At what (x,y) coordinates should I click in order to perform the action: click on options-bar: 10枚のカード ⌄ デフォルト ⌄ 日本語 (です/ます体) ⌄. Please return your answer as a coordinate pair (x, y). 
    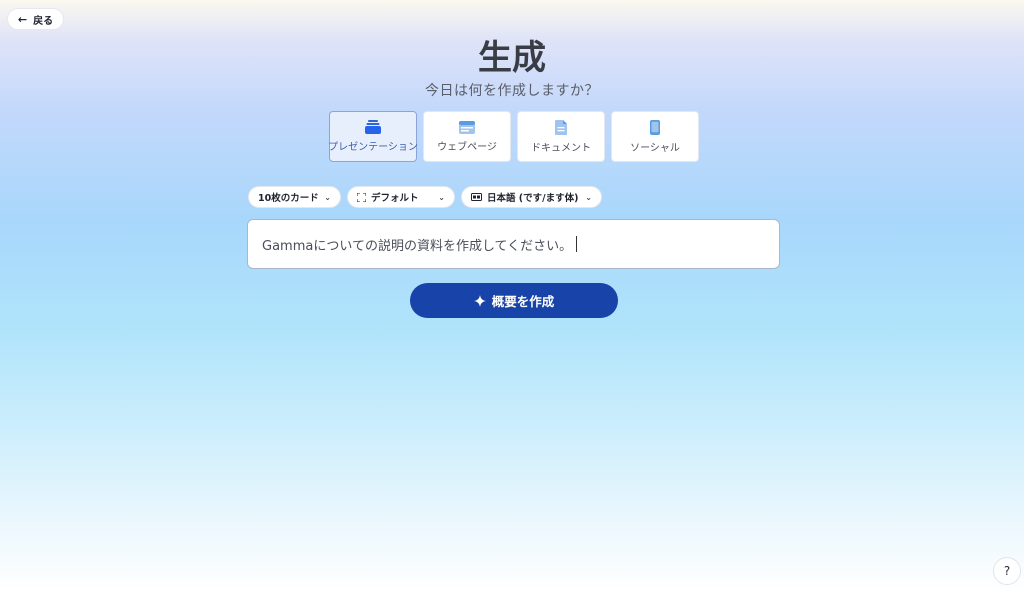
    Looking at the image, I should click on (425, 197).